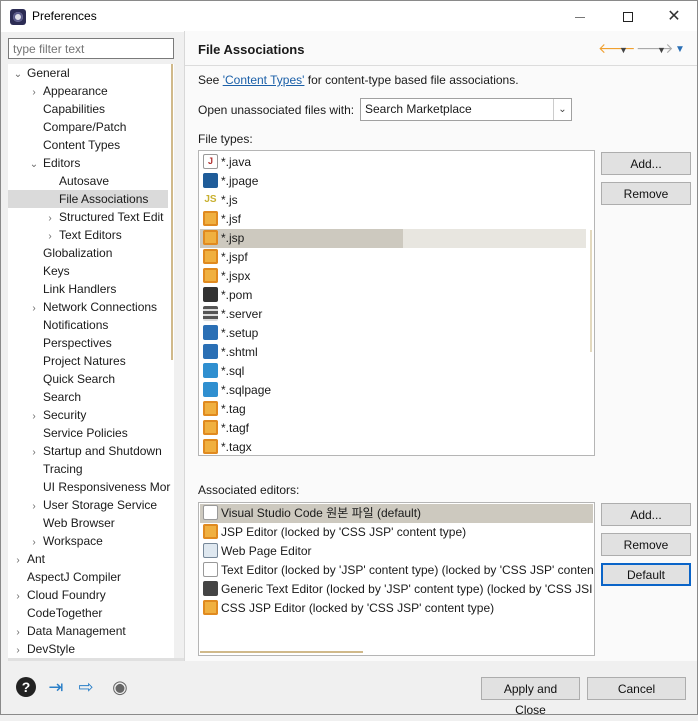 Image resolution: width=698 pixels, height=721 pixels. Describe the element at coordinates (88, 163) in the screenshot. I see `tree-item-editors: ⌄ Editors` at that location.